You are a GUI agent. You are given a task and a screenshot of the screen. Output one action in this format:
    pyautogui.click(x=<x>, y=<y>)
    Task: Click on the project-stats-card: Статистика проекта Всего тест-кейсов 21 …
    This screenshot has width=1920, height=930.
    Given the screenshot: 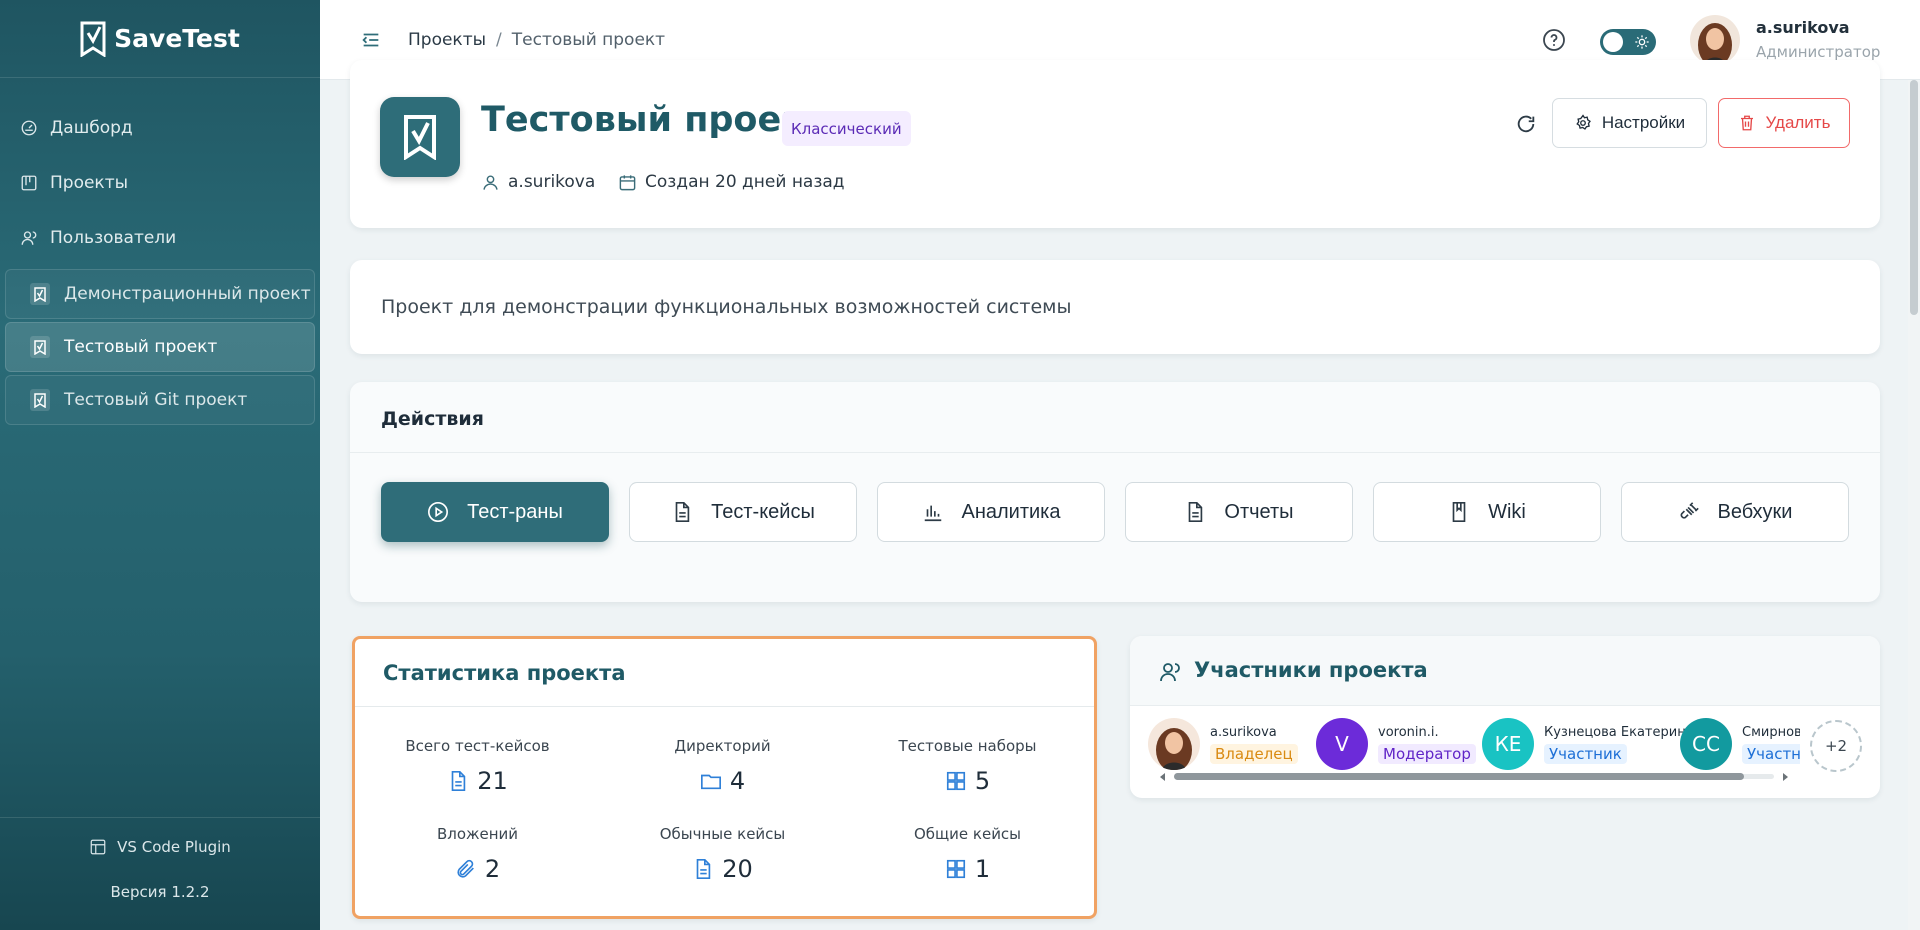 What is the action you would take?
    pyautogui.click(x=724, y=777)
    